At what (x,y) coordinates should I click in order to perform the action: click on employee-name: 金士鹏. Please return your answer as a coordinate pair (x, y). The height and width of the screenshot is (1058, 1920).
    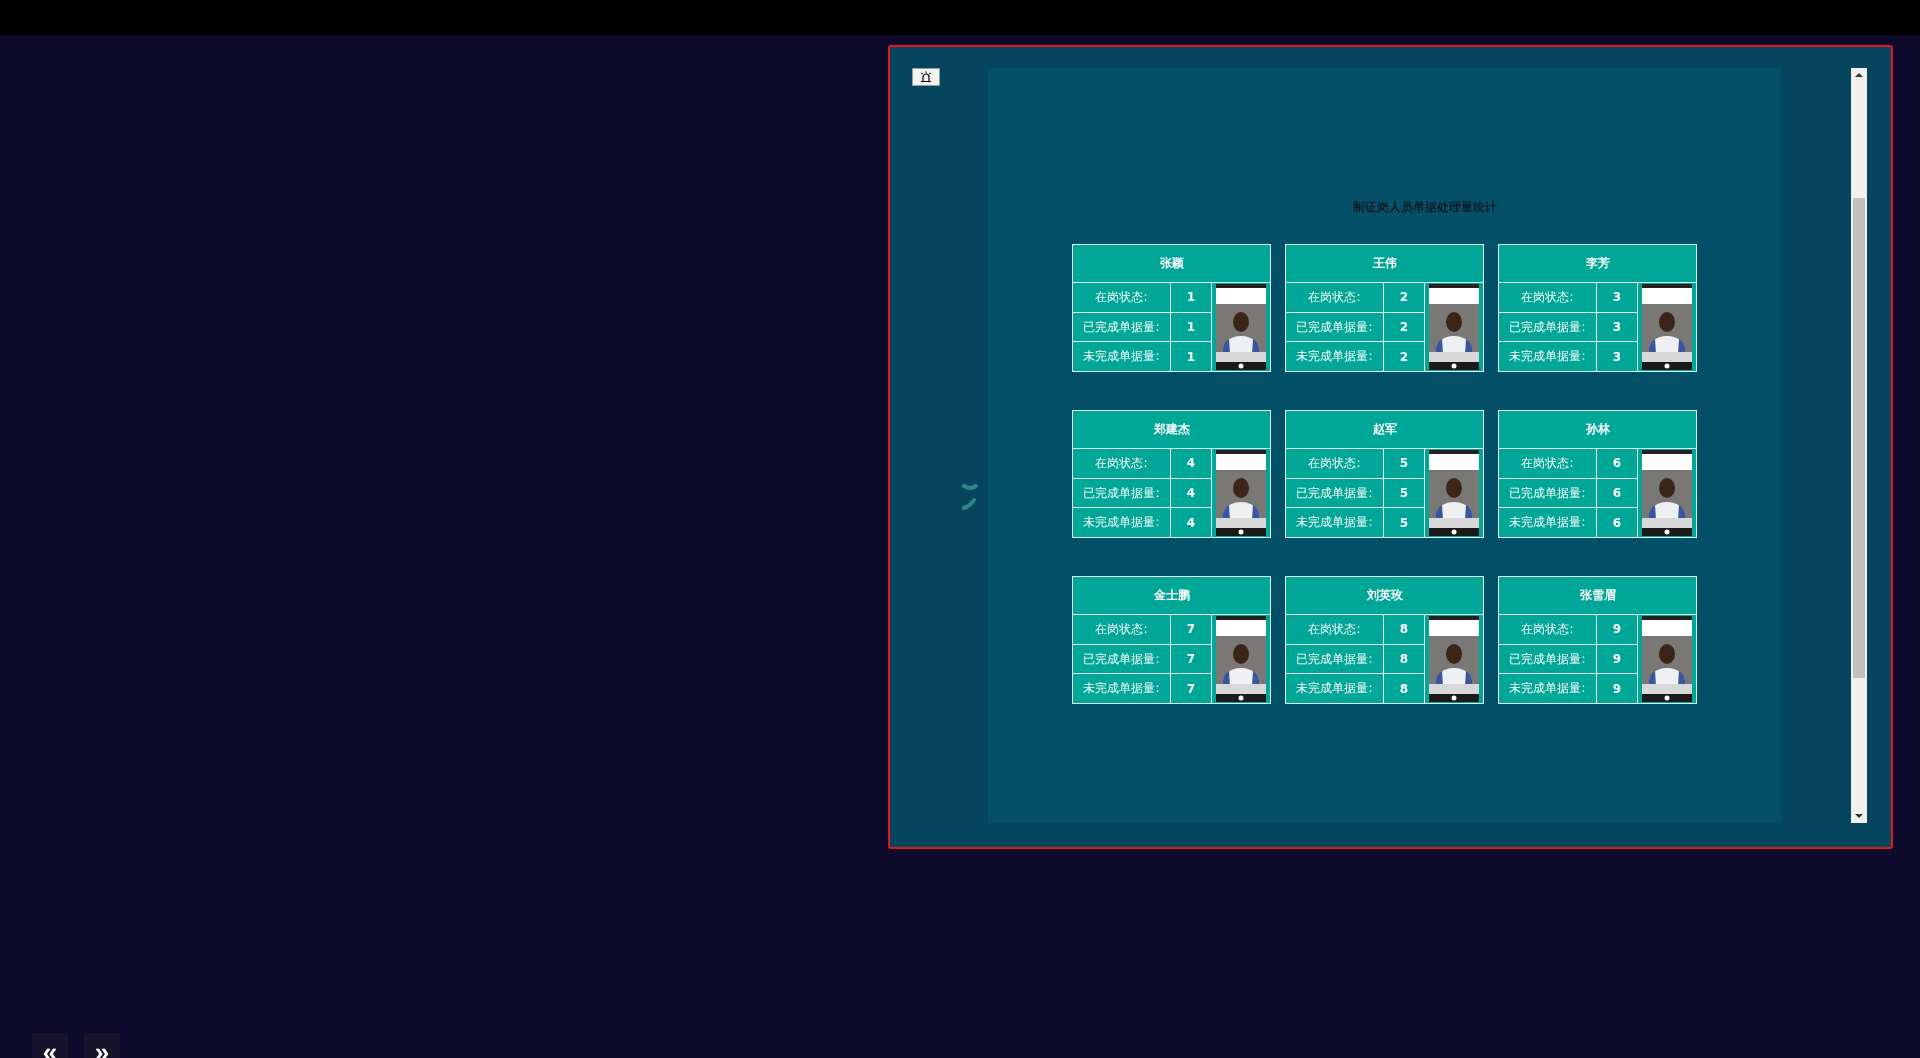
    Looking at the image, I should click on (1171, 596).